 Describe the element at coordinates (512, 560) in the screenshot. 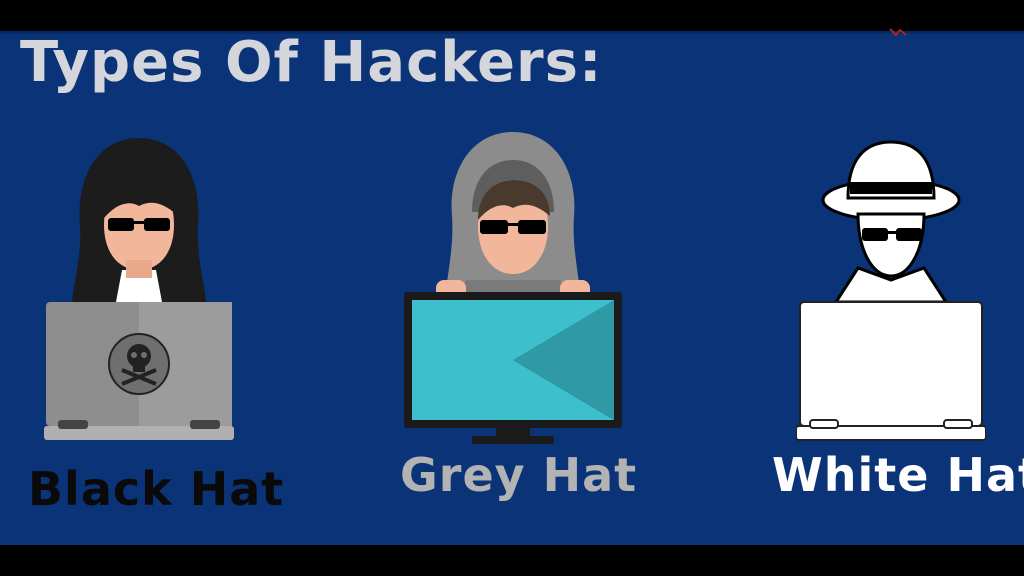

I see `bottom-black-bar` at that location.